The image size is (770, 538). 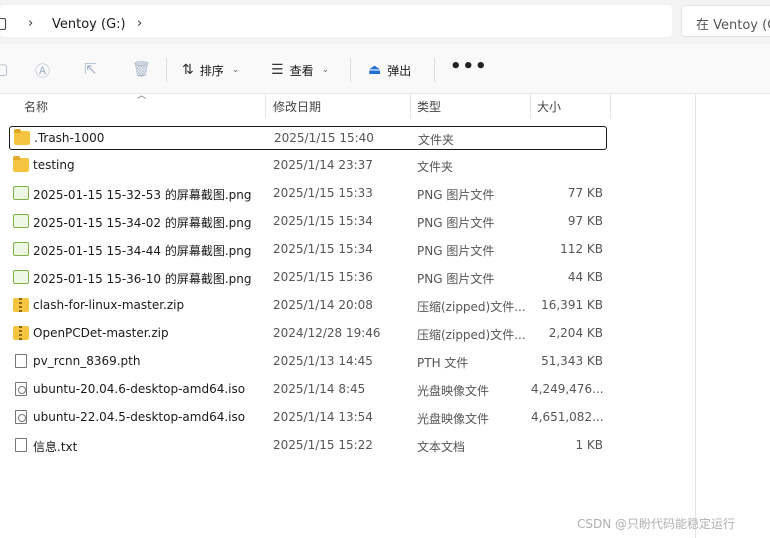 What do you see at coordinates (733, 25) in the screenshot?
I see `search-placeholder: 在 Ventoy (G` at bounding box center [733, 25].